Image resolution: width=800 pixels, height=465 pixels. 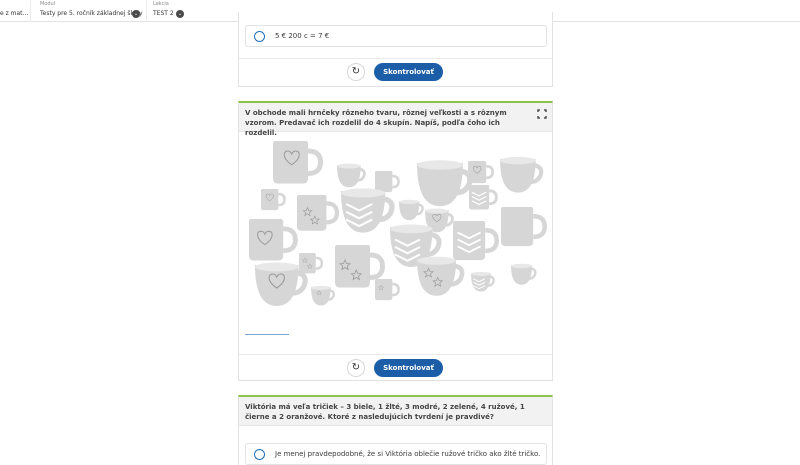 I want to click on breadcrumb-item-lesson: Lekcia TEST 2 ⌄, so click(x=178, y=11).